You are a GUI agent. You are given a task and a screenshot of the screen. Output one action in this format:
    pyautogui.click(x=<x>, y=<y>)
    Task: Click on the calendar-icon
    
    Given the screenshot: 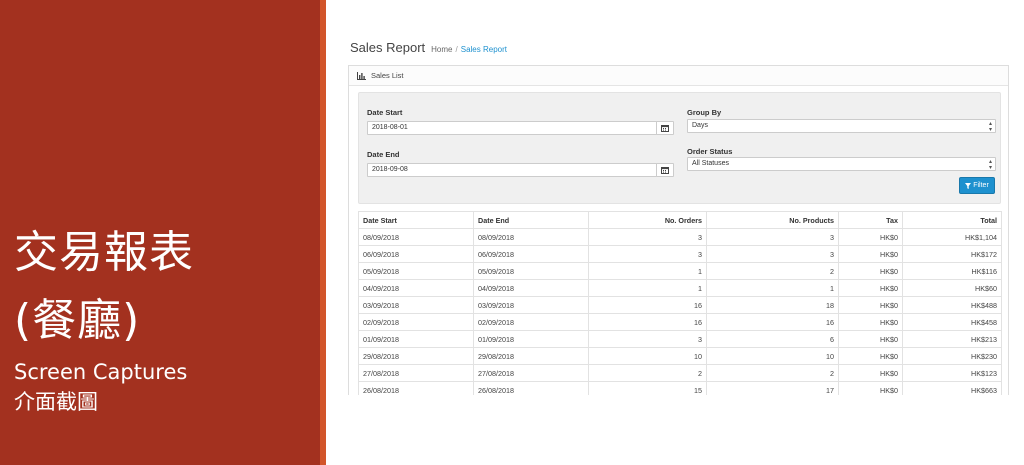 What is the action you would take?
    pyautogui.click(x=665, y=128)
    